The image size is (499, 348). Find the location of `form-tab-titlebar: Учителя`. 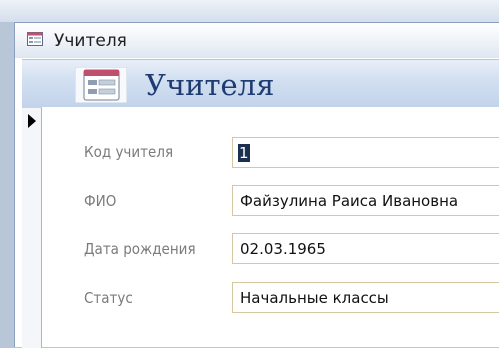

form-tab-titlebar: Учителя is located at coordinates (257, 40).